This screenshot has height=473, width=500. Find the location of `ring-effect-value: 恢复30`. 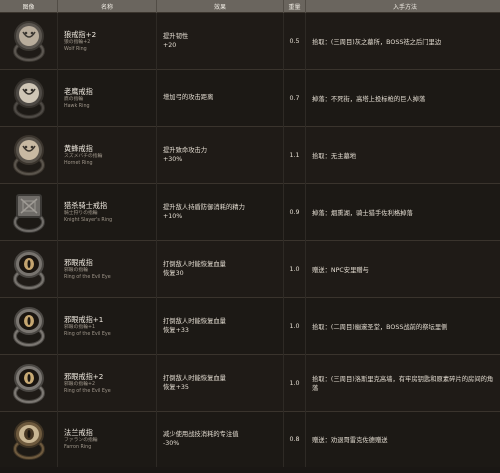

ring-effect-value: 恢复30 is located at coordinates (173, 273).